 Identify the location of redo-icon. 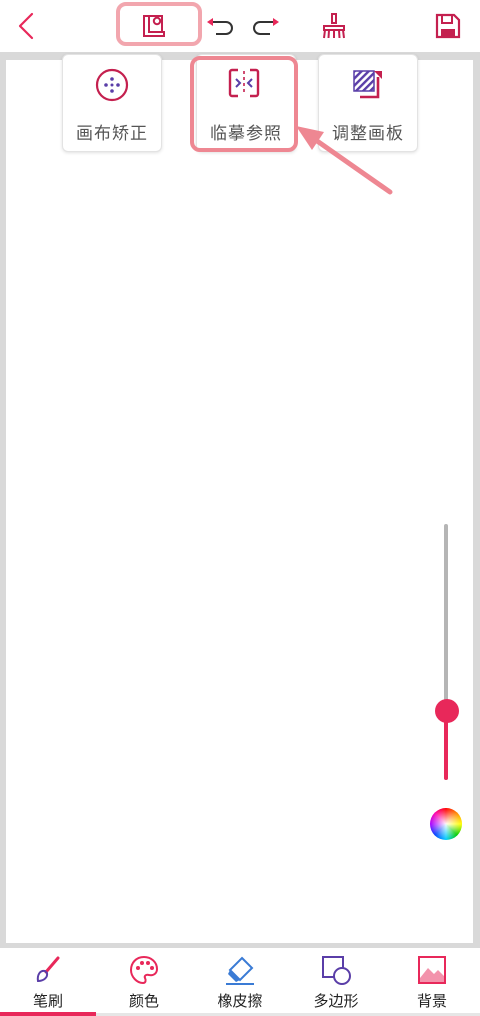
(266, 26).